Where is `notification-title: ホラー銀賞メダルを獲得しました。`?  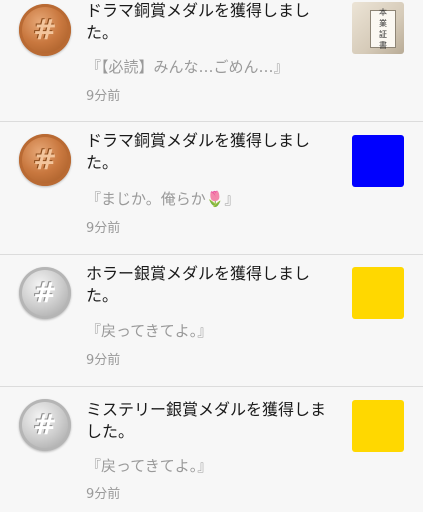 notification-title: ホラー銀賞メダルを獲得しました。 is located at coordinates (198, 284).